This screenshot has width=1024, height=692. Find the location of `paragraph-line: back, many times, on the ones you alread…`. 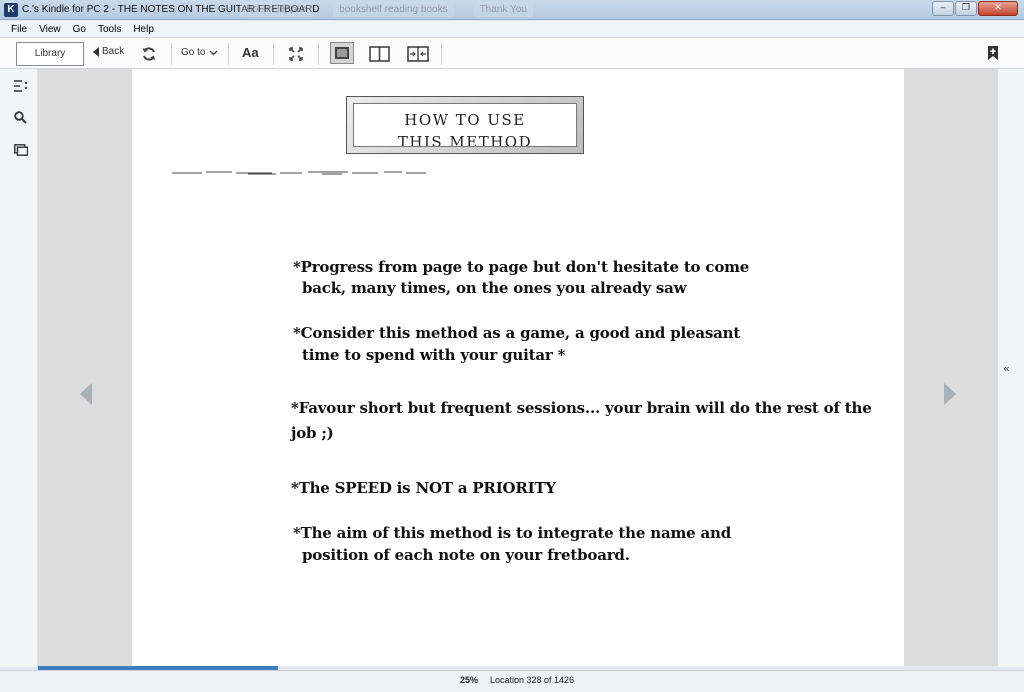

paragraph-line: back, many times, on the ones you alread… is located at coordinates (494, 288).